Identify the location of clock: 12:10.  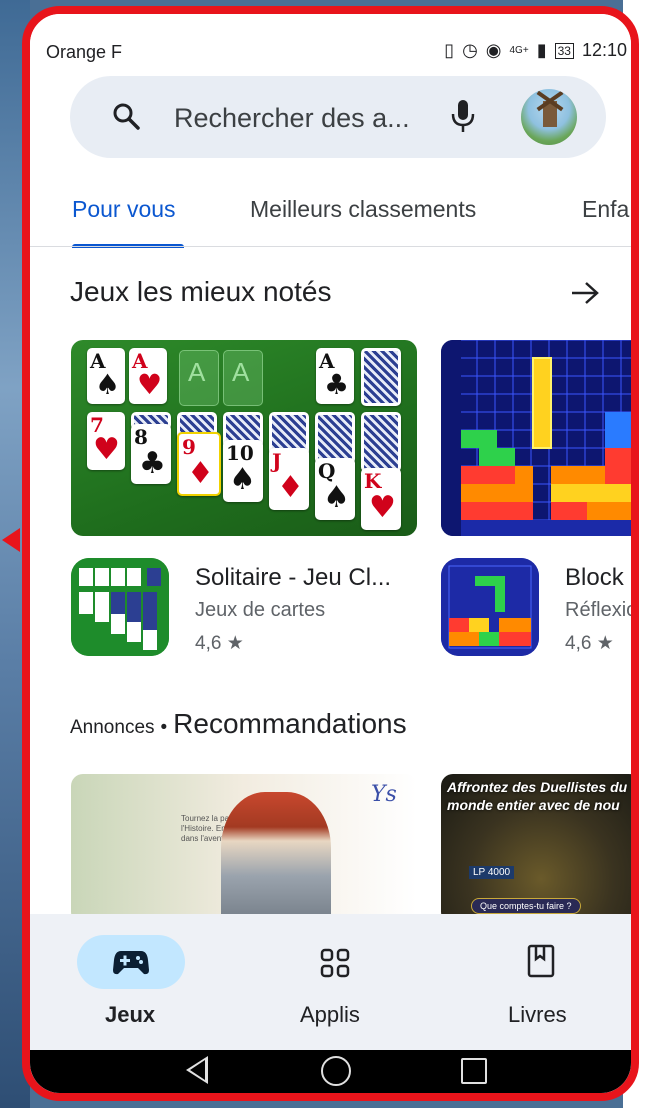
(604, 50).